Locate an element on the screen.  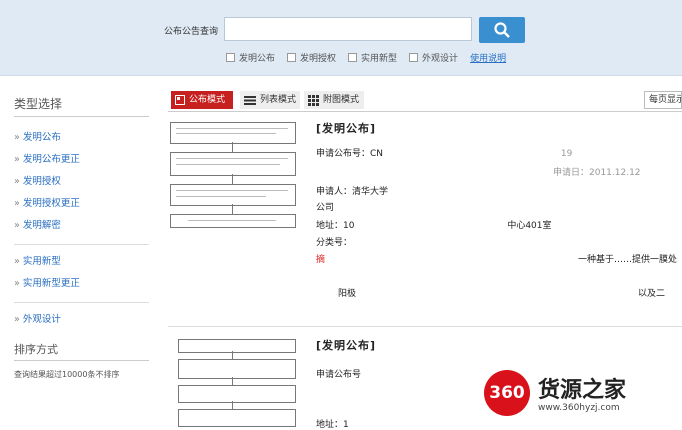
option-label: 实用新型 is located at coordinates (379, 59).